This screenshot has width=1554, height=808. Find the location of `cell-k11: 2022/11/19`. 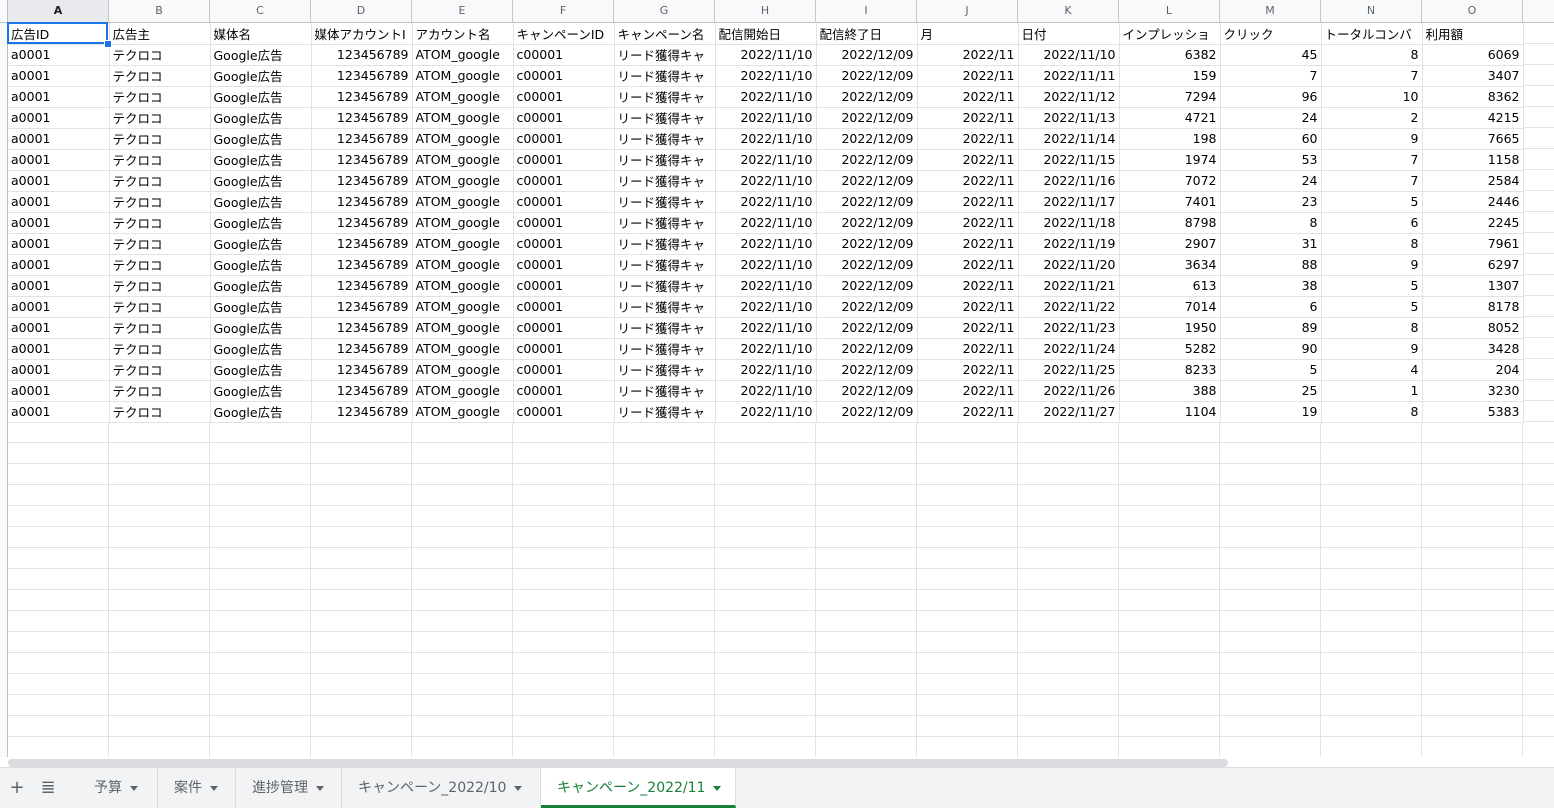

cell-k11: 2022/11/19 is located at coordinates (1069, 244).